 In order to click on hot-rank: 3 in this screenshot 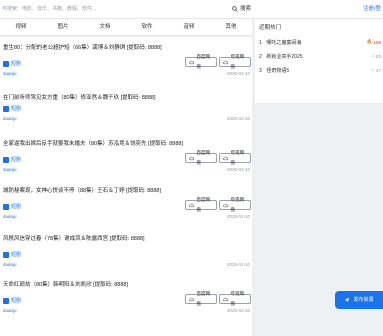, I will do `click(260, 71)`.